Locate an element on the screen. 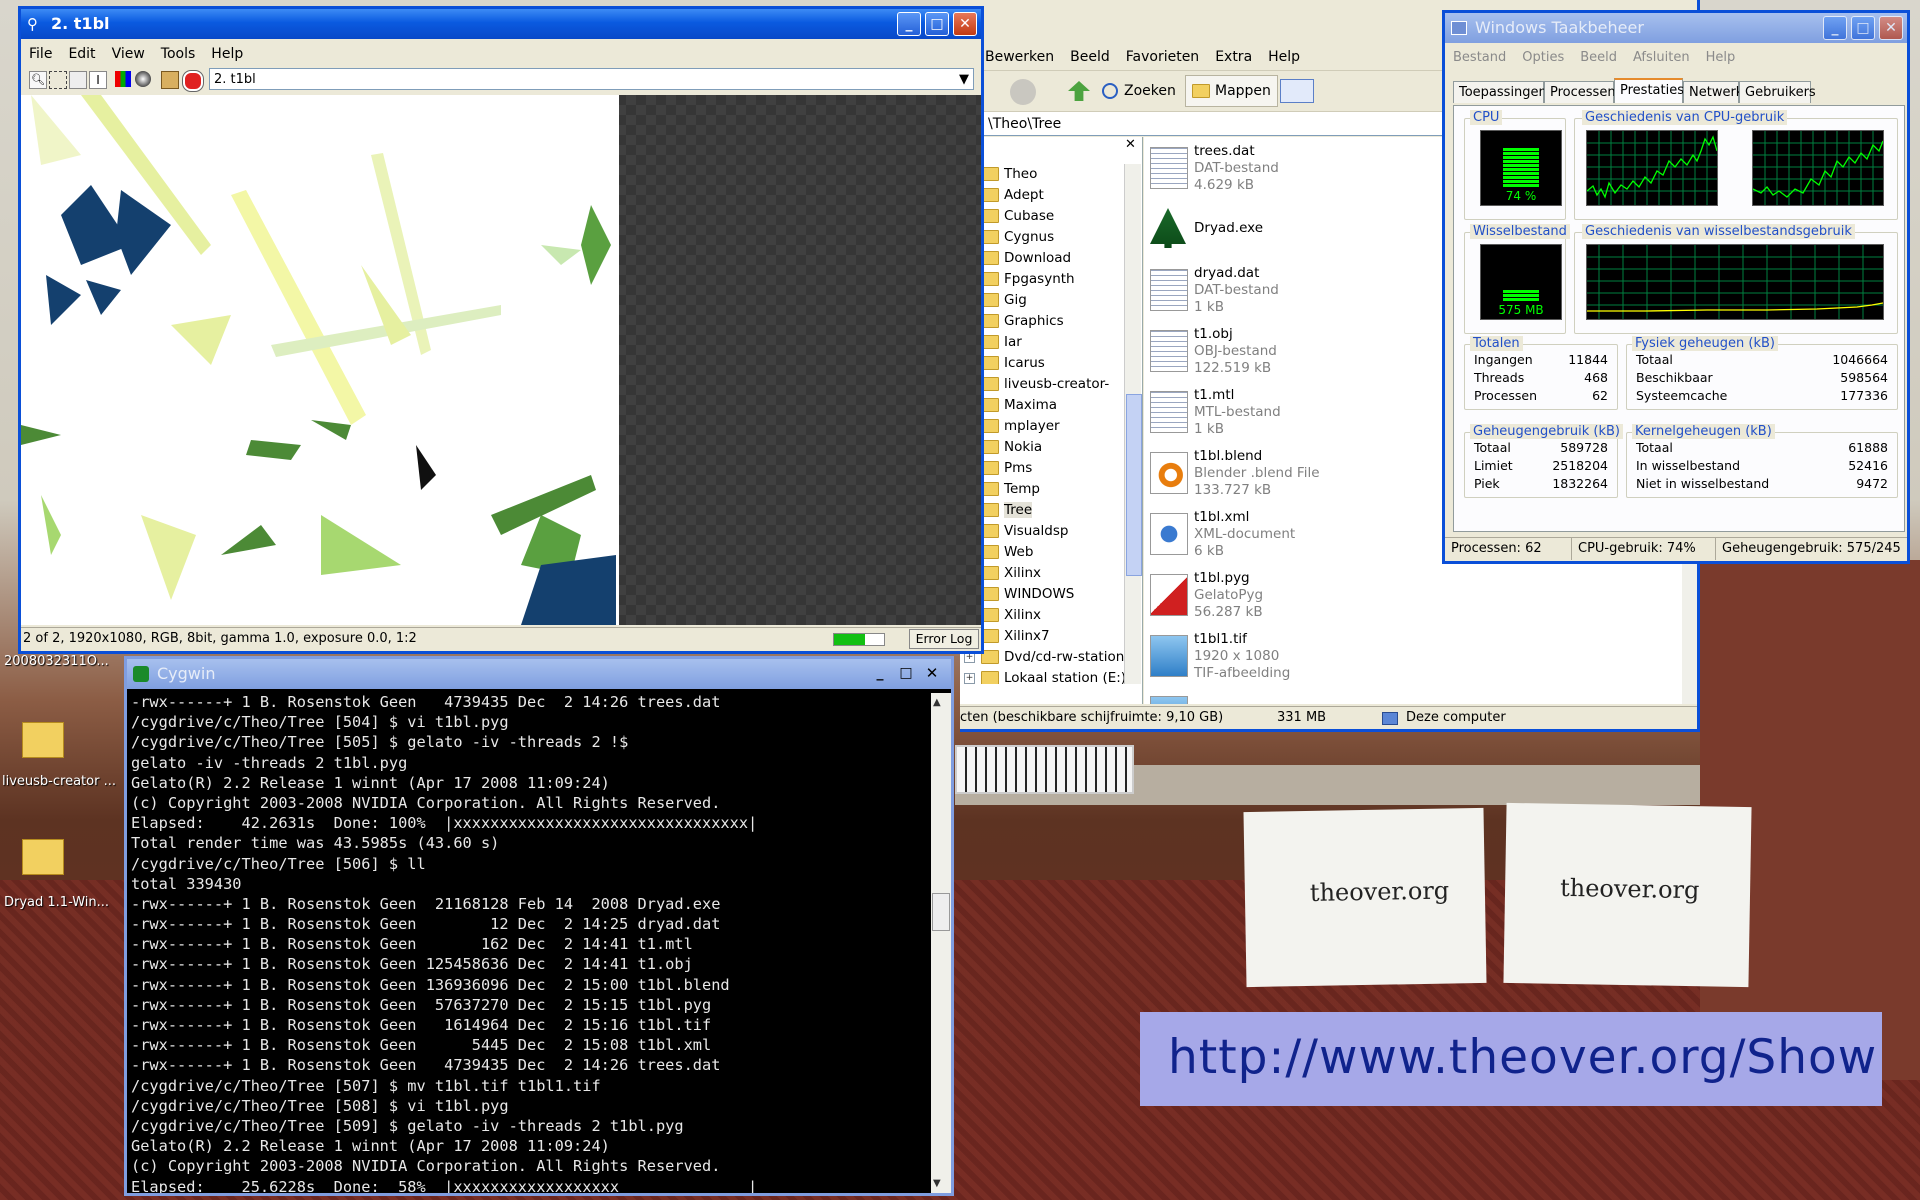 The image size is (1920, 1200). folder-tree-scrollbar is located at coordinates (1133, 424).